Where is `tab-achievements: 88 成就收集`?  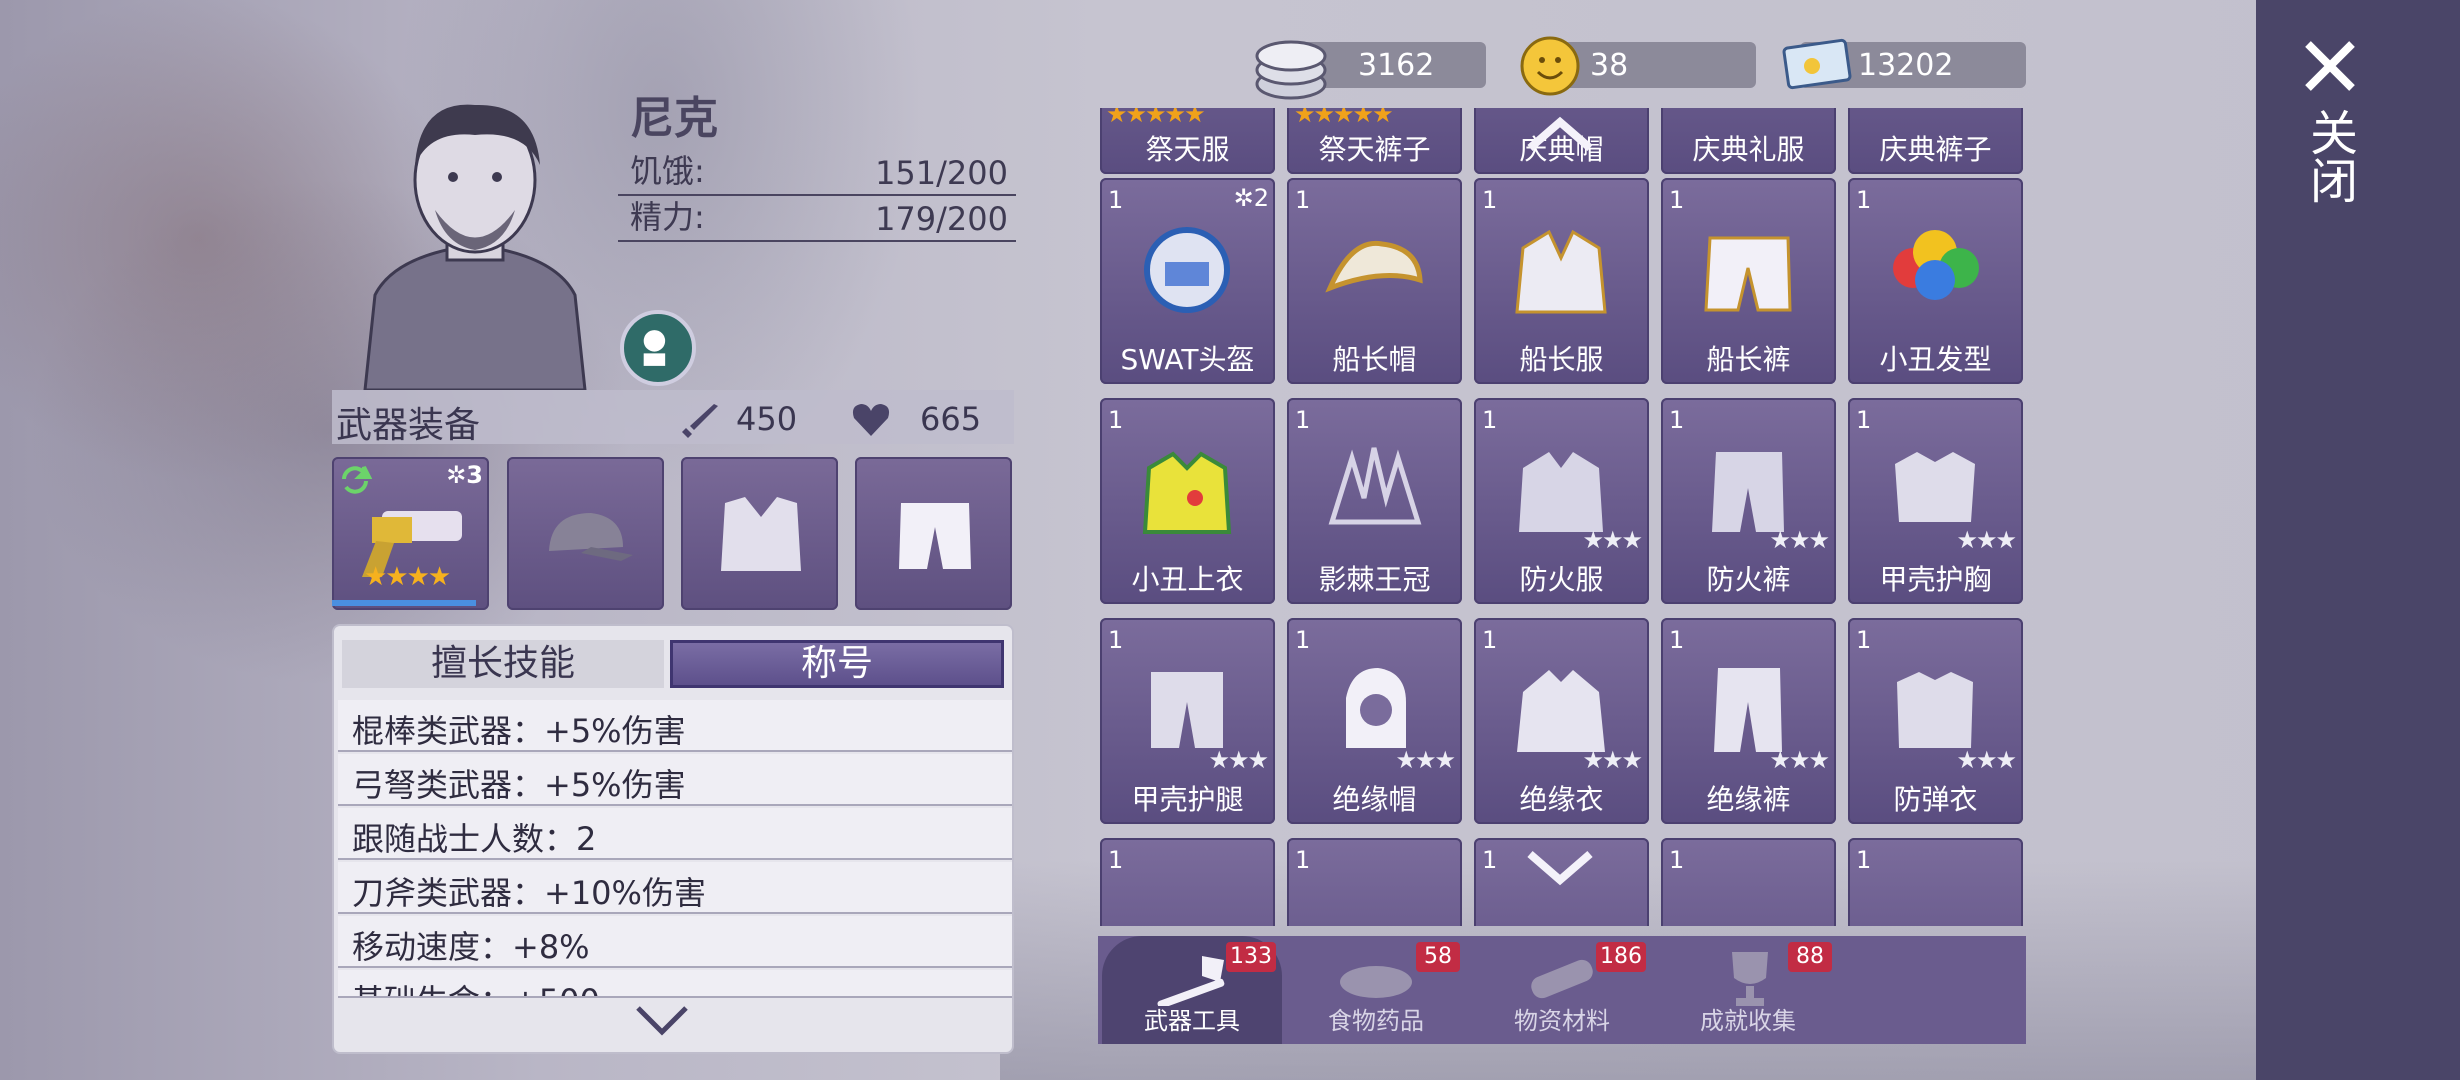
tab-achievements: 88 成就收集 is located at coordinates (1748, 990).